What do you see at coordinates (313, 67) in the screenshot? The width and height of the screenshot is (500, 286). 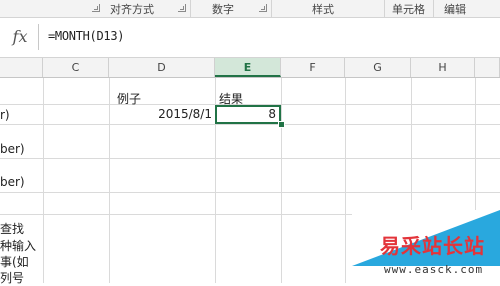 I see `column-header-f: F` at bounding box center [313, 67].